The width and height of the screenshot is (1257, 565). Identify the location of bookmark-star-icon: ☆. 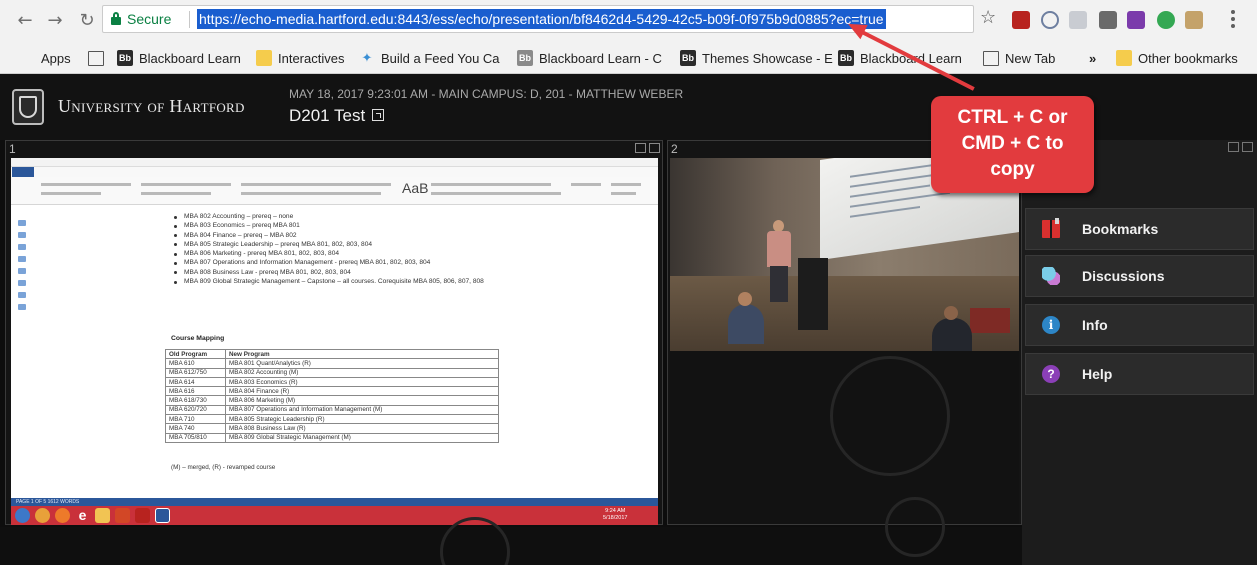
(988, 17).